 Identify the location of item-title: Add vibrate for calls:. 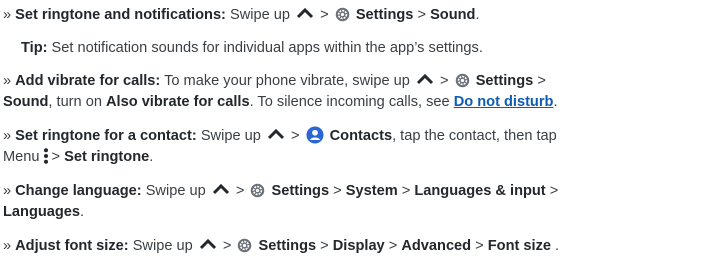
(88, 81).